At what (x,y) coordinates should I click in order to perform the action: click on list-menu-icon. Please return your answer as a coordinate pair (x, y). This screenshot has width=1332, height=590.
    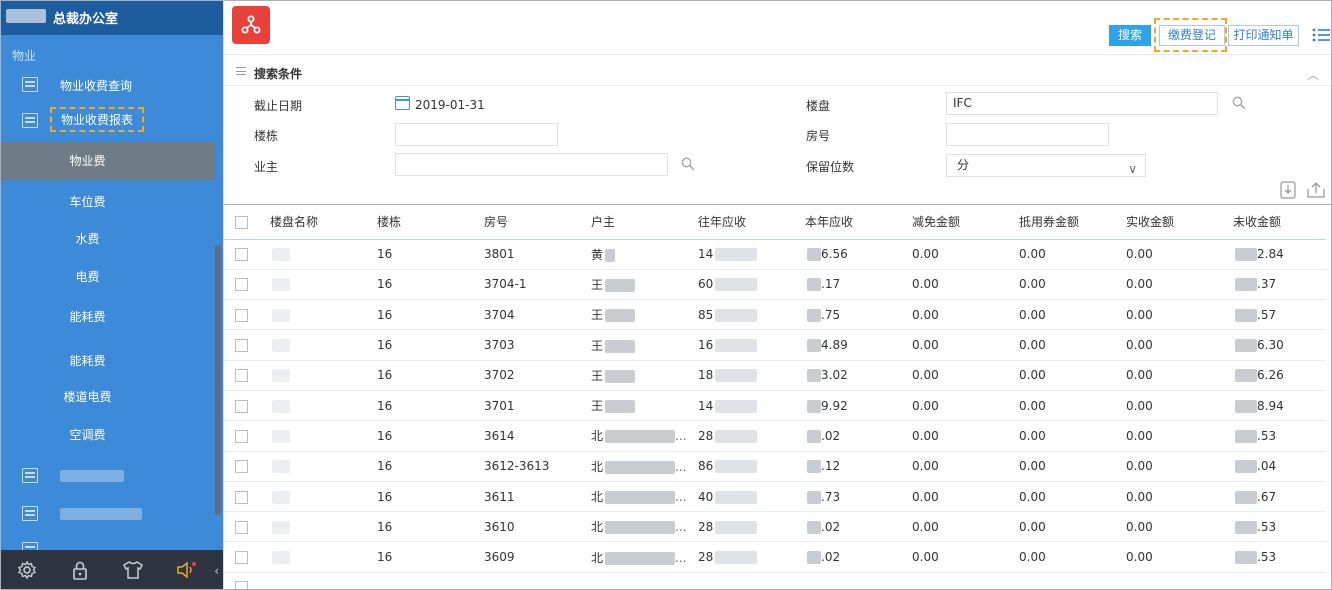
    Looking at the image, I should click on (1321, 35).